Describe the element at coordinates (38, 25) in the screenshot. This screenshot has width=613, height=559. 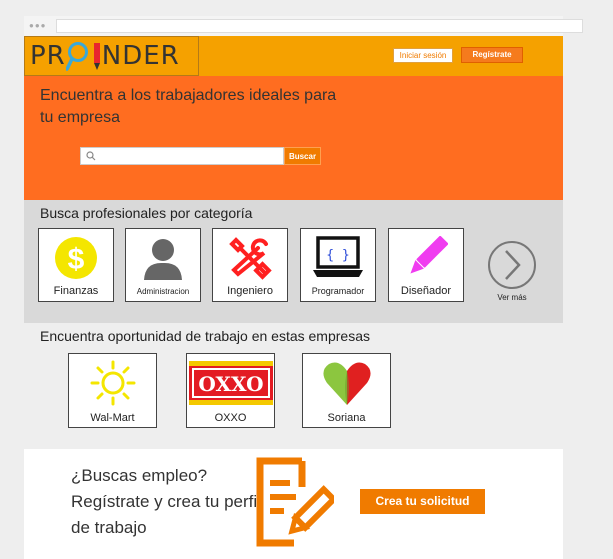
I see `window-dots-icon: ●●●` at that location.